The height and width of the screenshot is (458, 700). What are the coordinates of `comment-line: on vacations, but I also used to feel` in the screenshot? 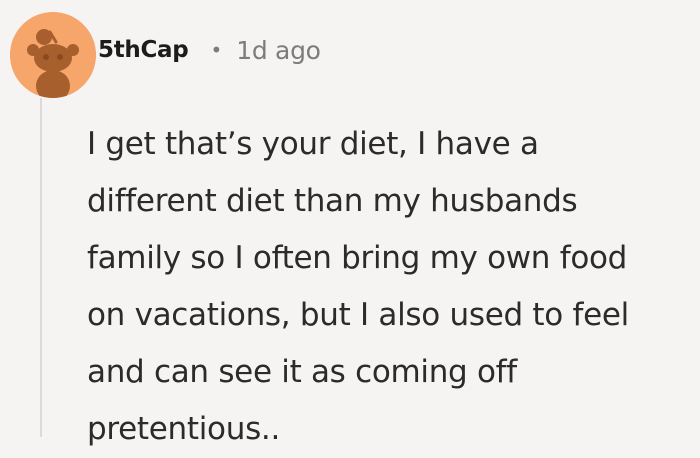 It's located at (358, 315).